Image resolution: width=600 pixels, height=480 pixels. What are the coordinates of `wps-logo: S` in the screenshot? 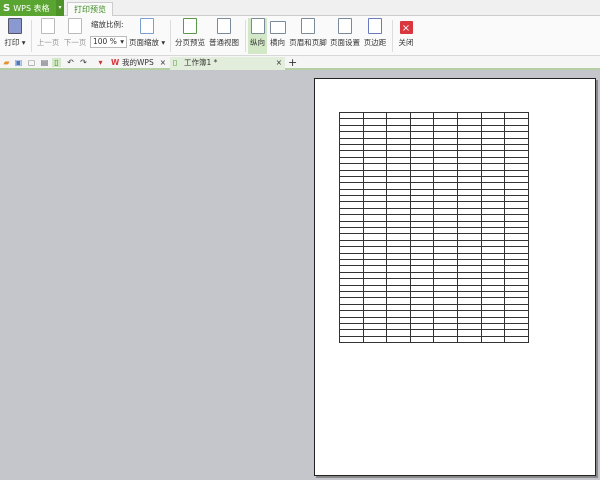 It's located at (7, 8).